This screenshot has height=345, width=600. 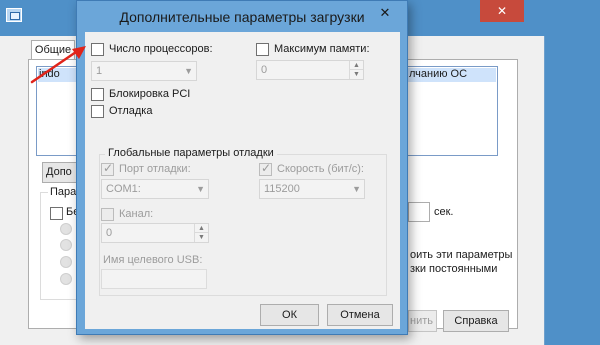 I want to click on max-memory-stepper: 0 ▲ ▼, so click(x=310, y=70).